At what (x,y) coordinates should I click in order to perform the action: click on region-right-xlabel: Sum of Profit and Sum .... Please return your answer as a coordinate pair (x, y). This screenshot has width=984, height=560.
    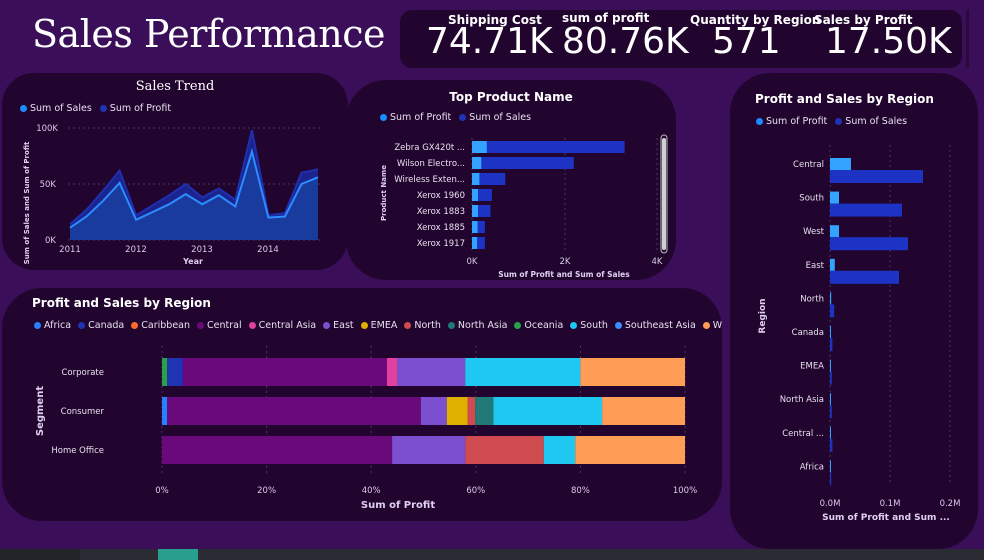
    Looking at the image, I should click on (886, 518).